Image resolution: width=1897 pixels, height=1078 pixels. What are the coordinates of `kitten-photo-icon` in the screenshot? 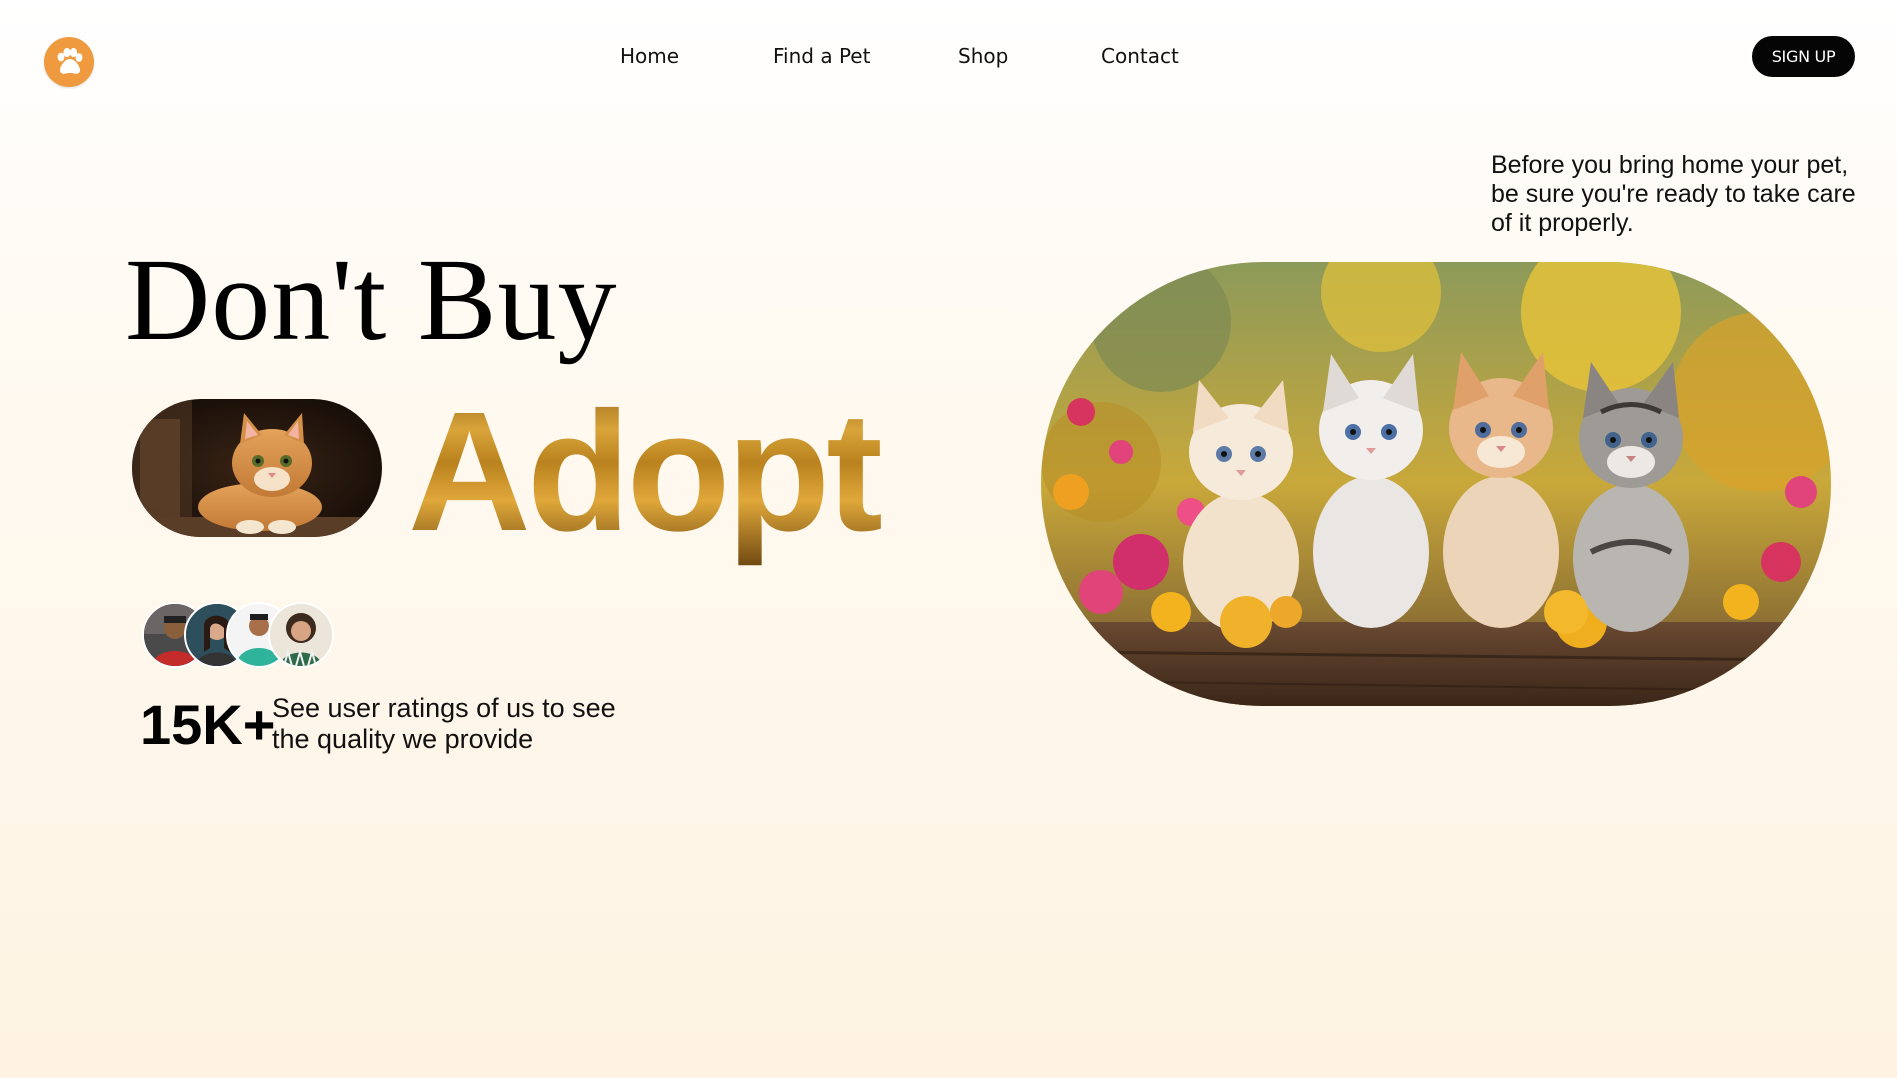 It's located at (257, 468).